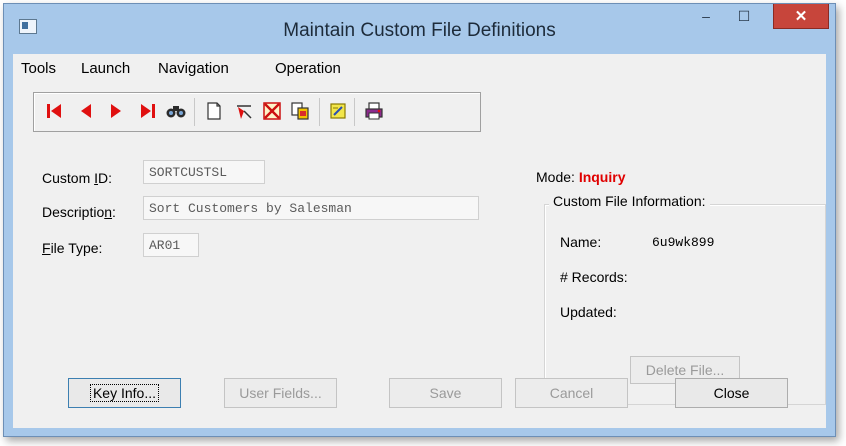  What do you see at coordinates (105, 68) in the screenshot?
I see `menu-launch: Launch` at bounding box center [105, 68].